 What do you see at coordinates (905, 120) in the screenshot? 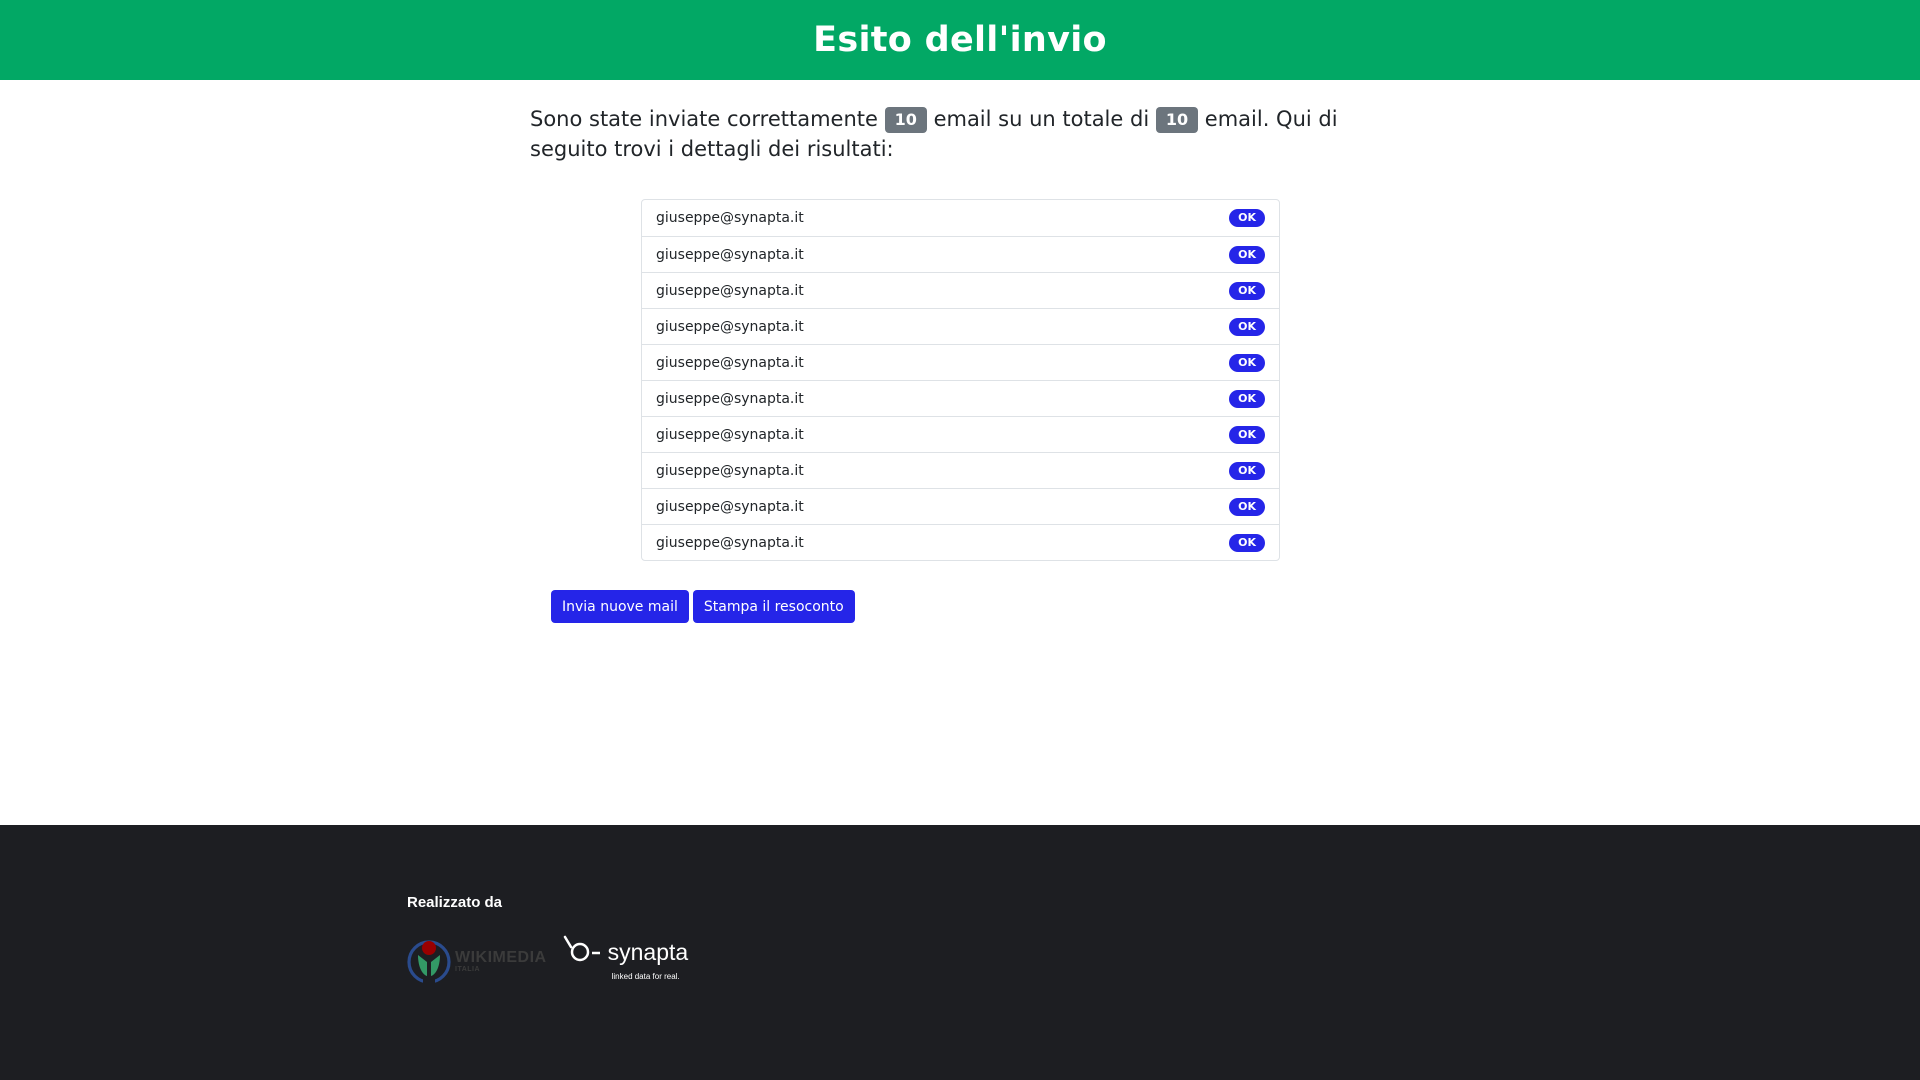
I see `sent-count-badge: 10` at bounding box center [905, 120].